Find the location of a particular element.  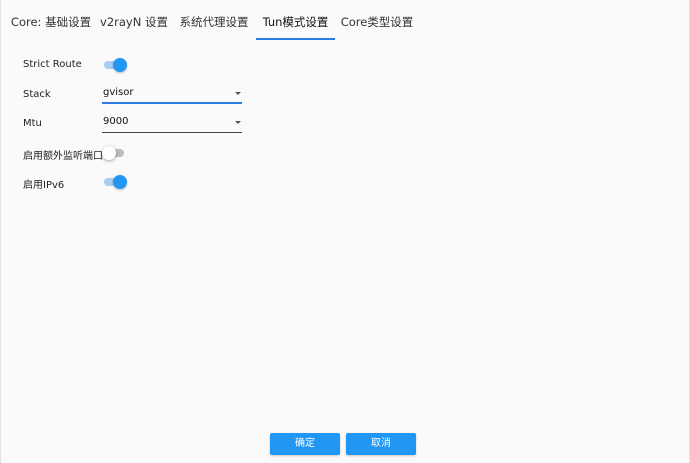

mtu-select-value: 9000 is located at coordinates (116, 121).